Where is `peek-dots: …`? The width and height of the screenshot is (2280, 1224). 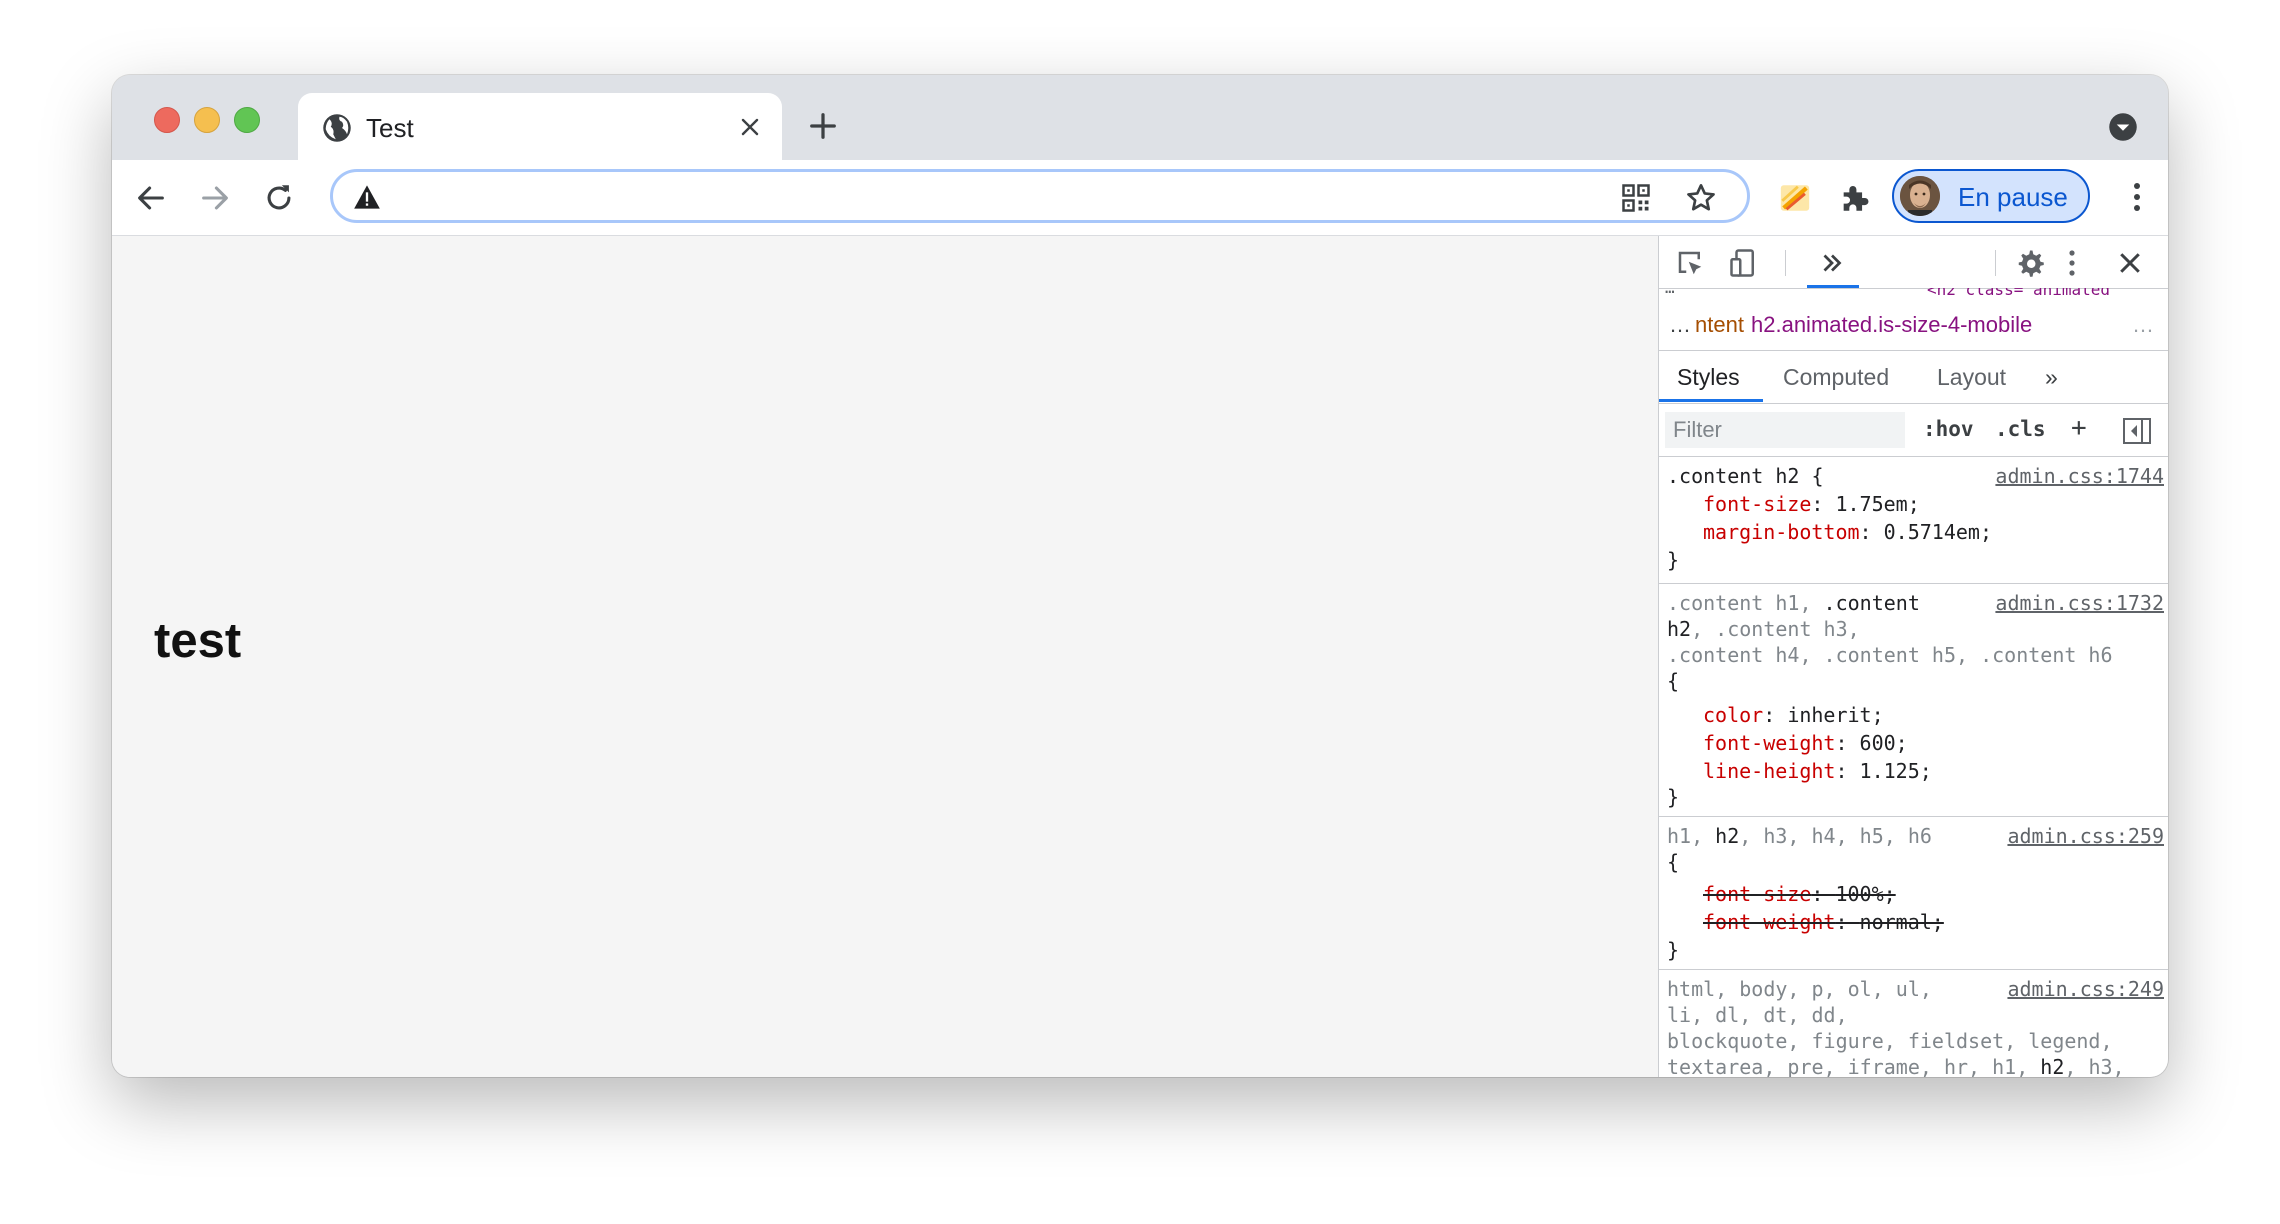 peek-dots: … is located at coordinates (1670, 292).